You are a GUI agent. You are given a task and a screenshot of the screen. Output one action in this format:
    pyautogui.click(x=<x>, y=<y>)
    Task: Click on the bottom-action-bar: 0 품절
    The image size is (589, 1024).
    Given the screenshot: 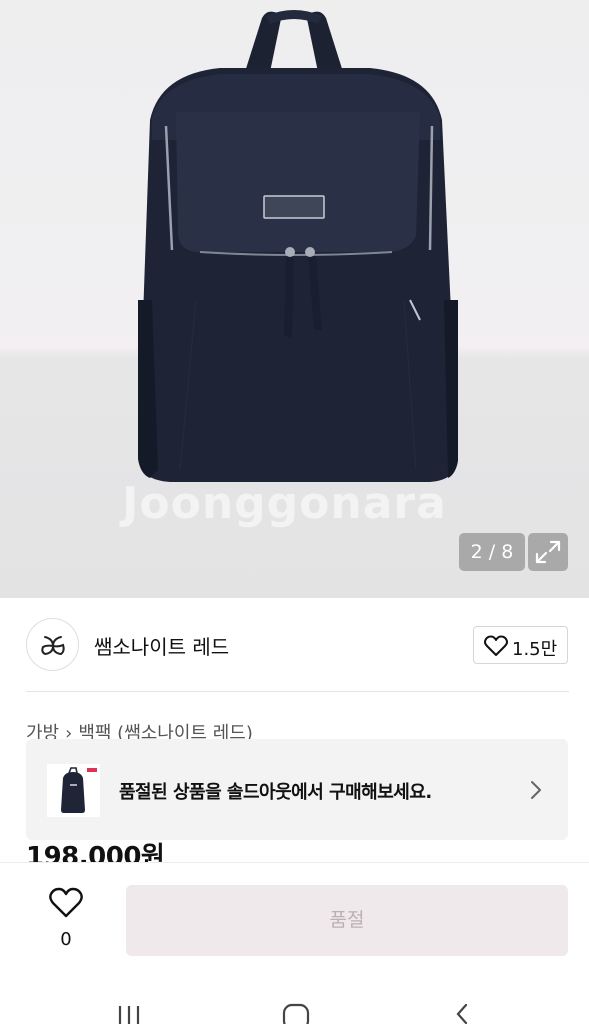 What is the action you would take?
    pyautogui.click(x=294, y=920)
    